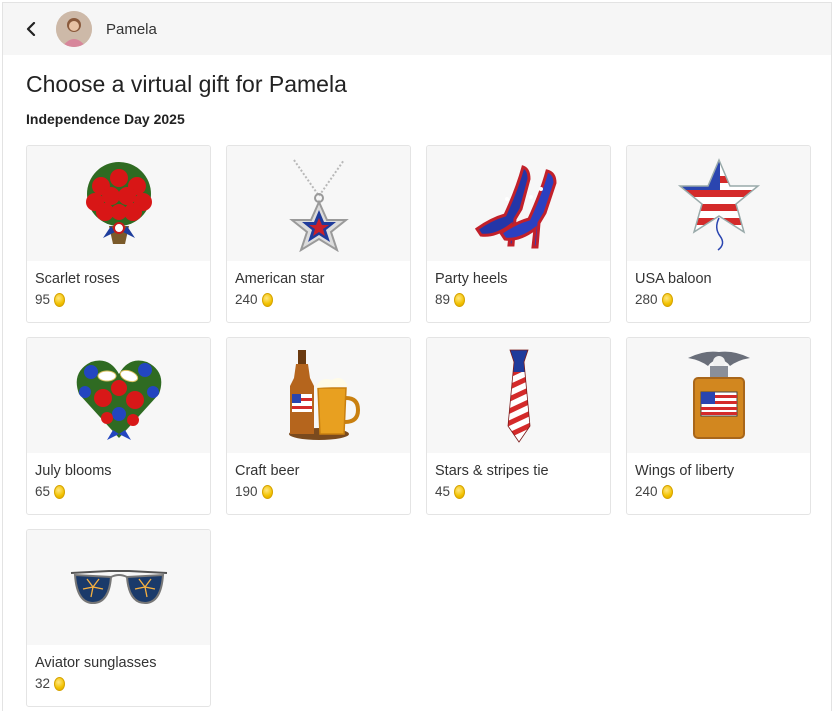 The width and height of the screenshot is (833, 711). What do you see at coordinates (417, 29) in the screenshot?
I see `top-bar: Pamela` at bounding box center [417, 29].